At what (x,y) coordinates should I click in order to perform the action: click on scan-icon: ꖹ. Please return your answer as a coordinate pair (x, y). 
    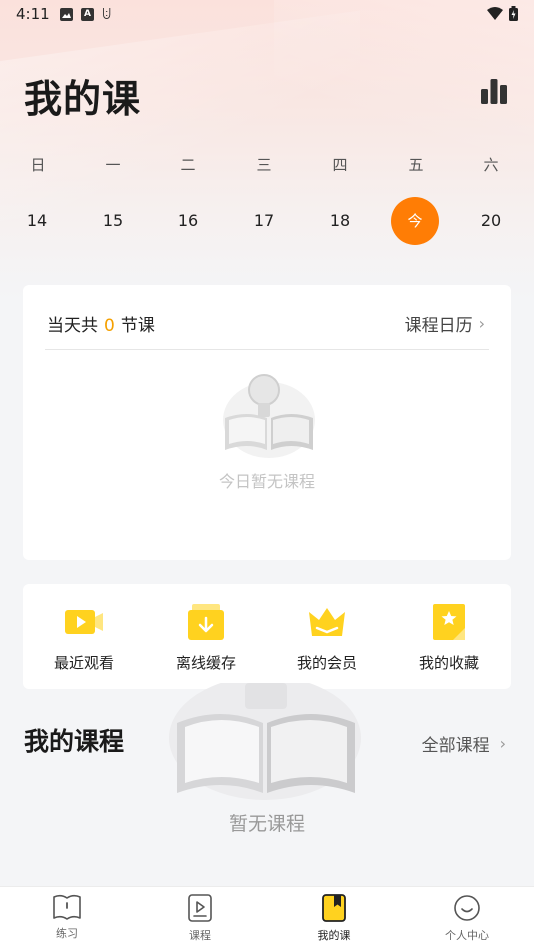
    Looking at the image, I should click on (107, 14).